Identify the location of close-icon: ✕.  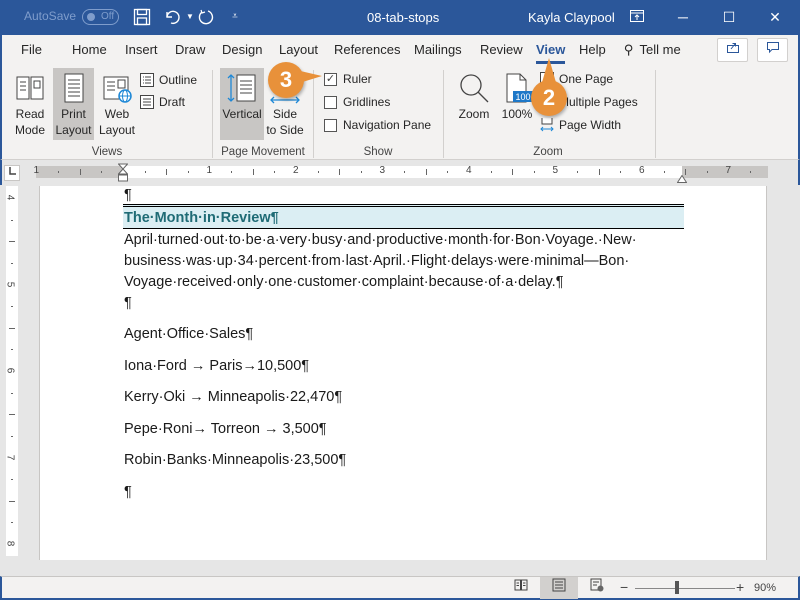
(775, 17).